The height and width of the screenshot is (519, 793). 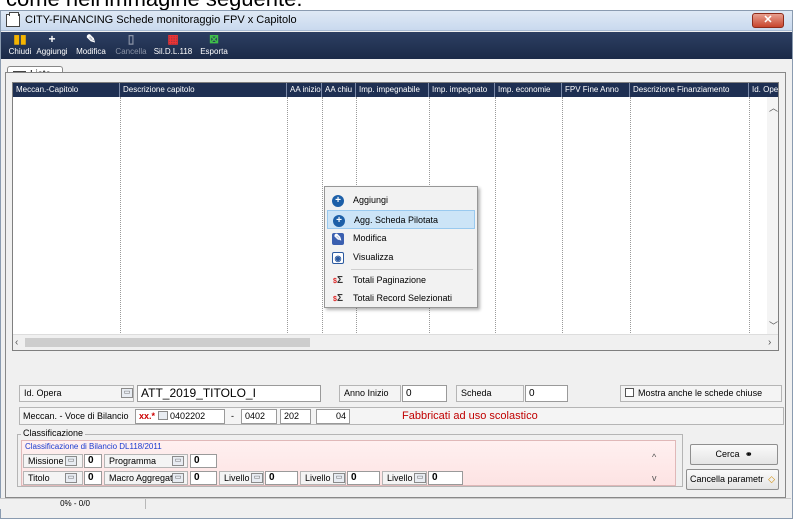 What do you see at coordinates (178, 461) in the screenshot?
I see `programma-lookup-icon: ▭` at bounding box center [178, 461].